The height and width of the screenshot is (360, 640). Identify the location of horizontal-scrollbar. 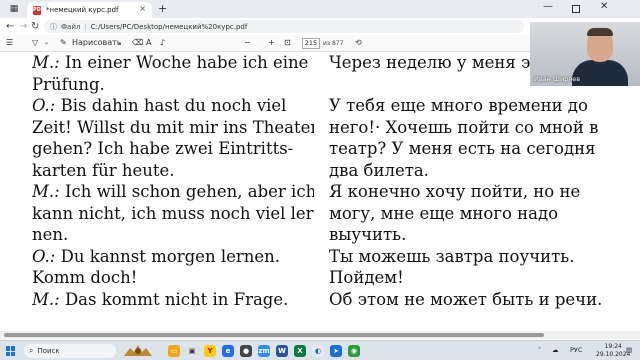
(320, 335).